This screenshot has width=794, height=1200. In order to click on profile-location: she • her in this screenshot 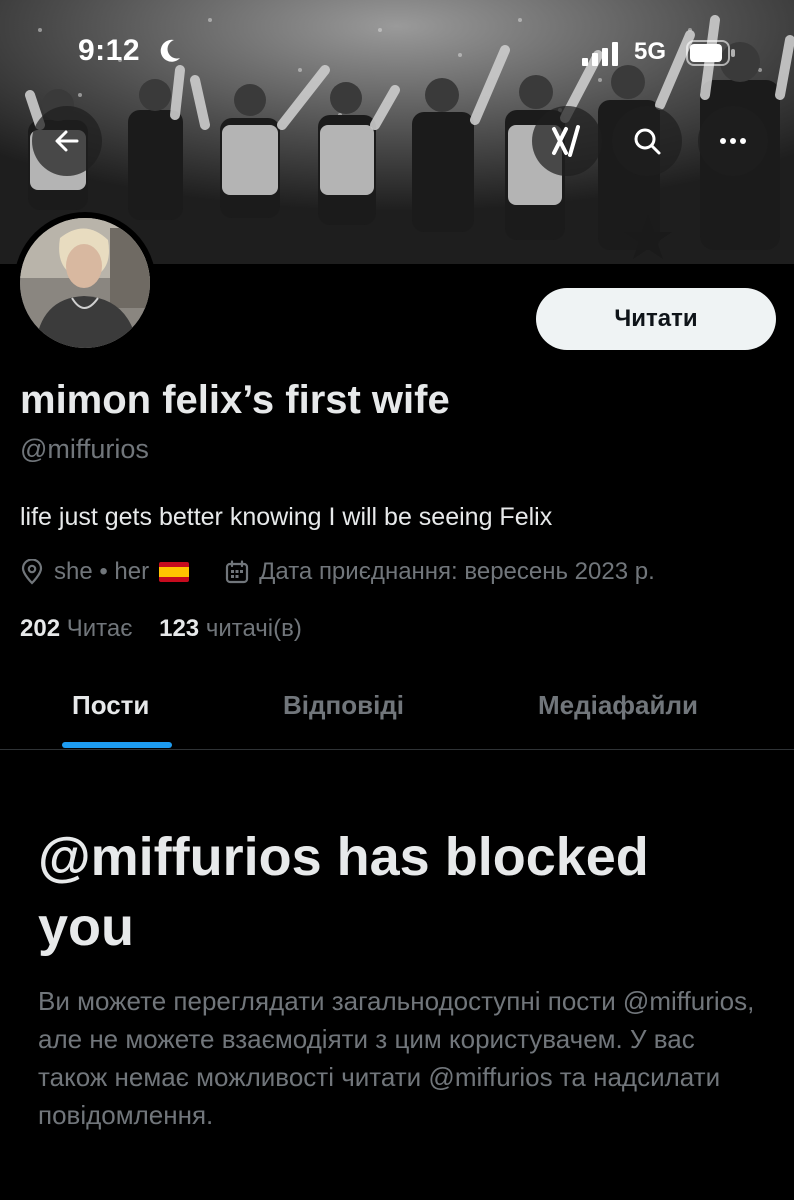, I will do `click(102, 571)`.